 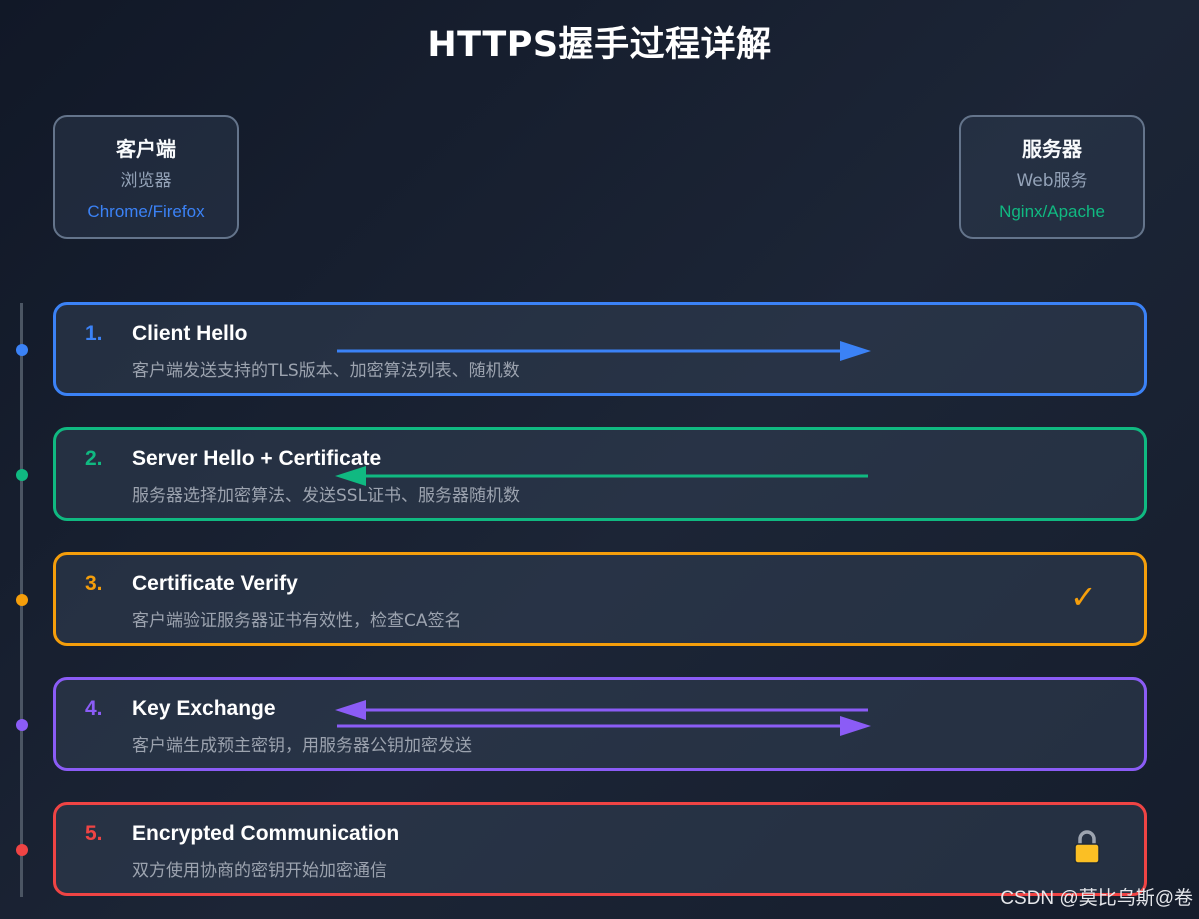 I want to click on arrow-right-icon, so click(x=604, y=351).